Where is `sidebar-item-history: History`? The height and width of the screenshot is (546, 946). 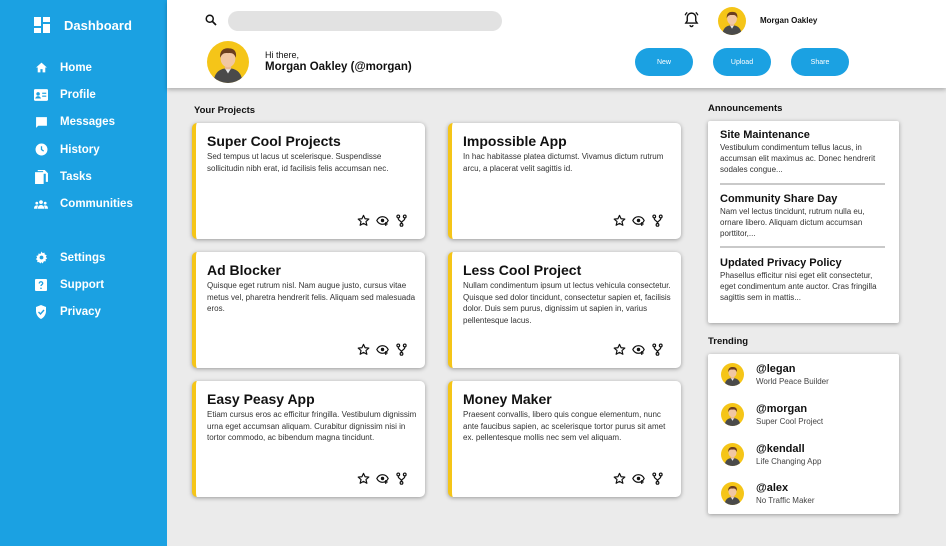 sidebar-item-history: History is located at coordinates (99, 149).